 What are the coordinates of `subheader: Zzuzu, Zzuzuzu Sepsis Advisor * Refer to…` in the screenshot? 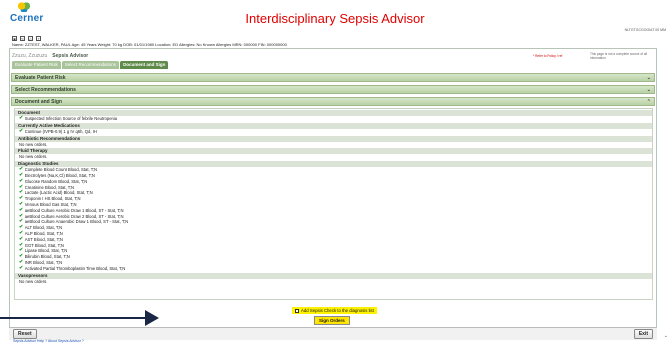 It's located at (332, 56).